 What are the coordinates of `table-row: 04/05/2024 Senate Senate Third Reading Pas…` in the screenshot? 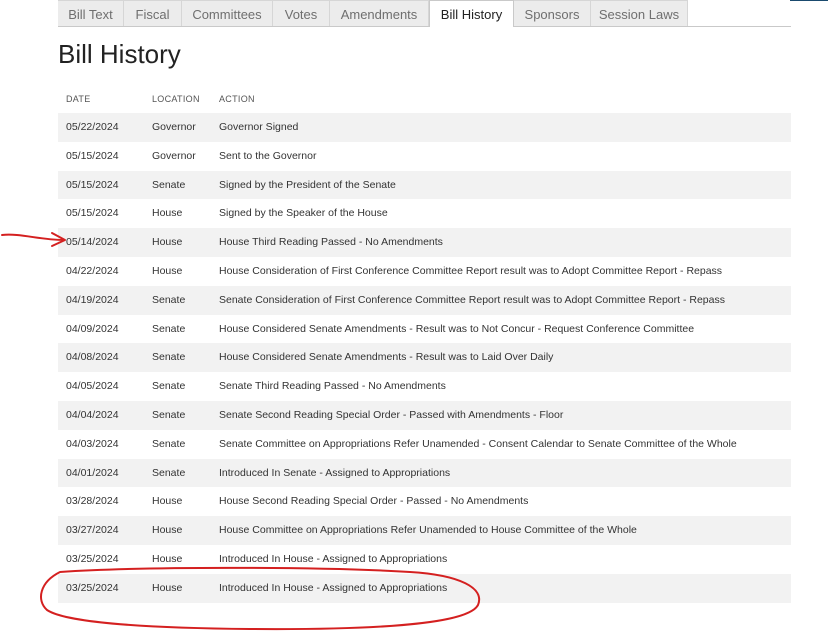 It's located at (424, 386).